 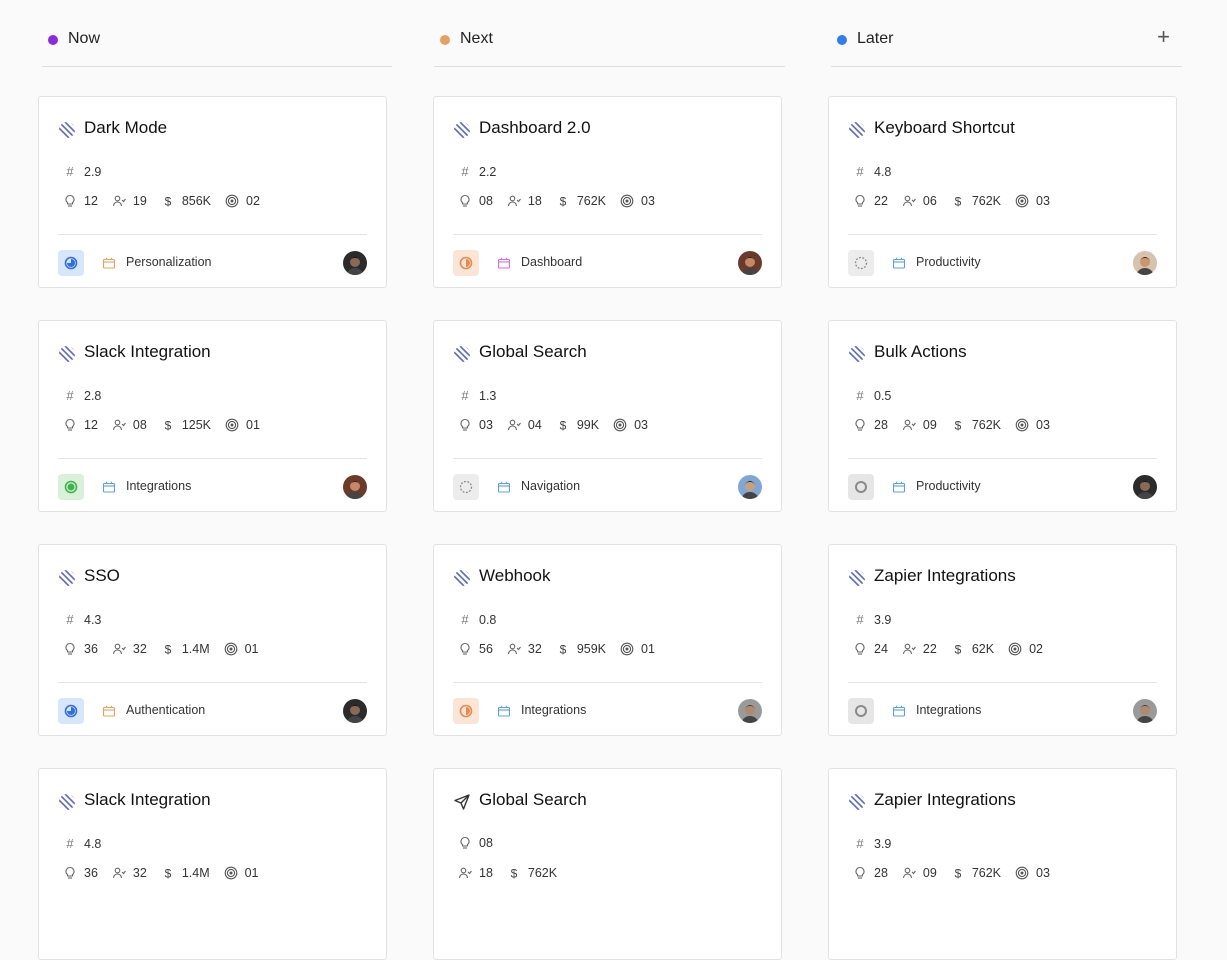 What do you see at coordinates (607, 864) in the screenshot?
I see `feature-card: Global Search 08 18 $762K` at bounding box center [607, 864].